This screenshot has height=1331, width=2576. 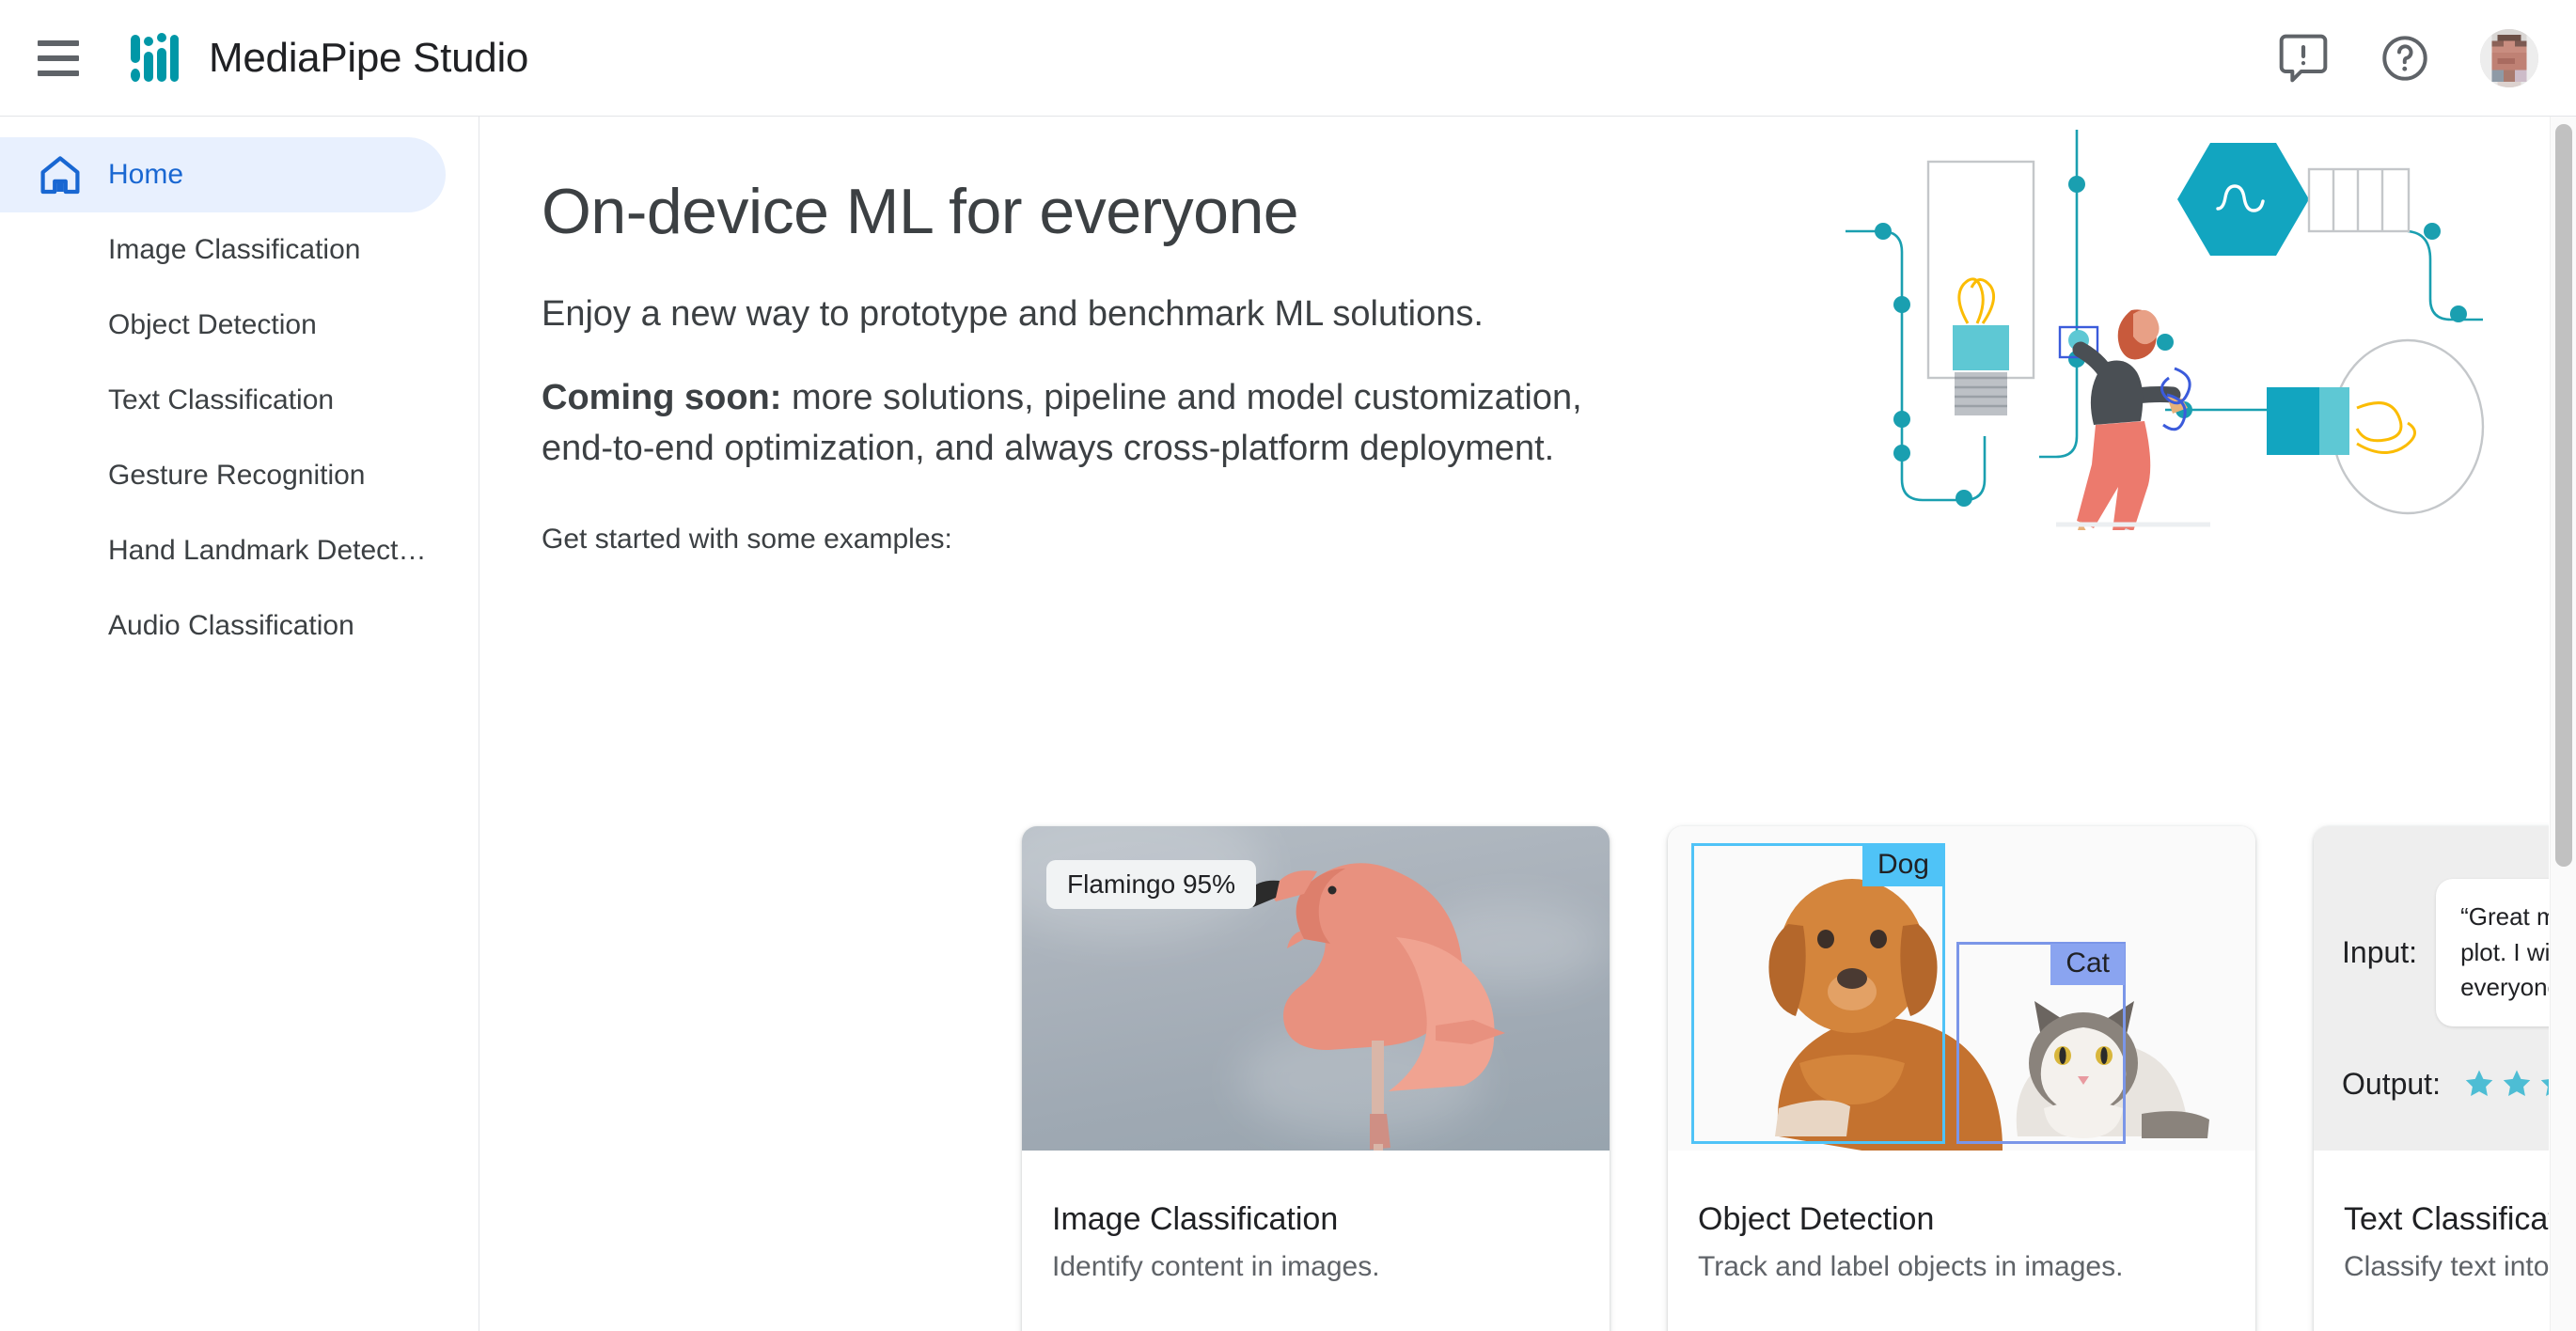 What do you see at coordinates (1195, 1219) in the screenshot?
I see `card-title: Image Classification` at bounding box center [1195, 1219].